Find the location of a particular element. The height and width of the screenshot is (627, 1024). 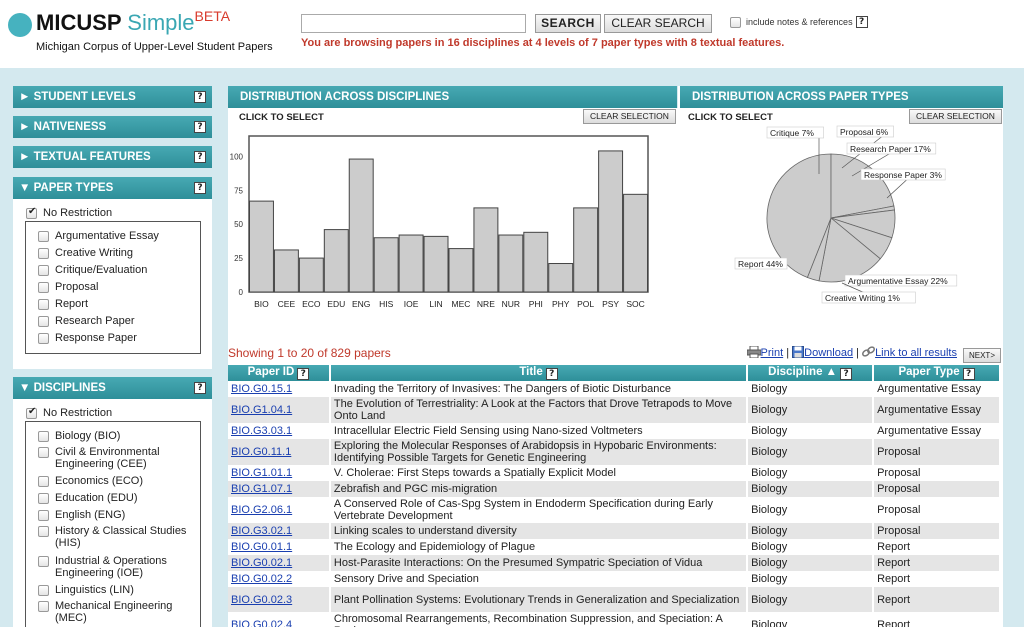

paper-id-link: BIO.G3.02.1 is located at coordinates (261, 531).